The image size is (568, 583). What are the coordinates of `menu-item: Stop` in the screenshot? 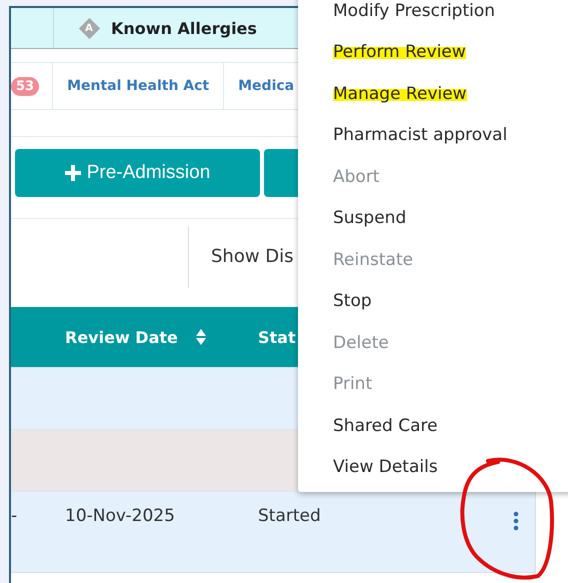 It's located at (433, 301).